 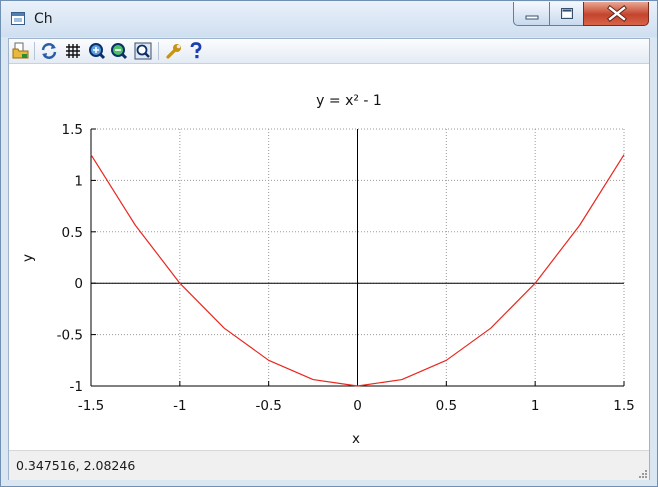 What do you see at coordinates (49, 51) in the screenshot?
I see `refresh-icon` at bounding box center [49, 51].